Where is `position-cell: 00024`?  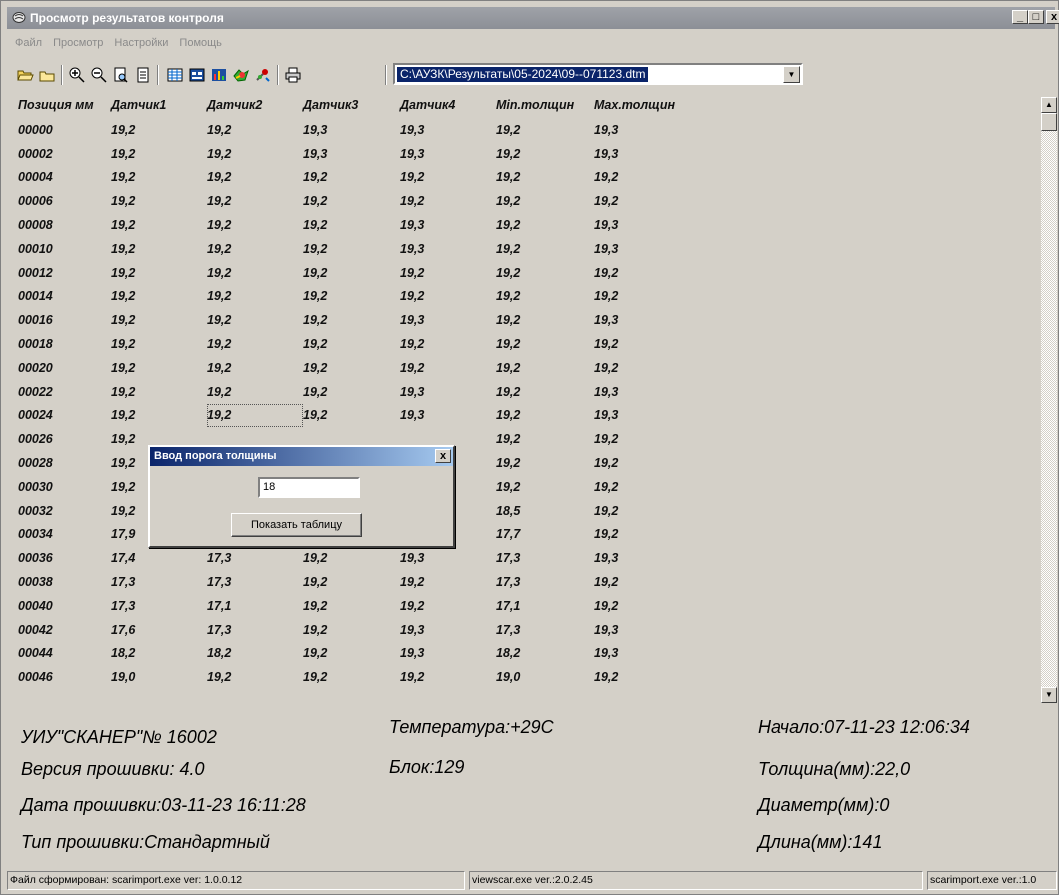
position-cell: 00024 is located at coordinates (62, 416).